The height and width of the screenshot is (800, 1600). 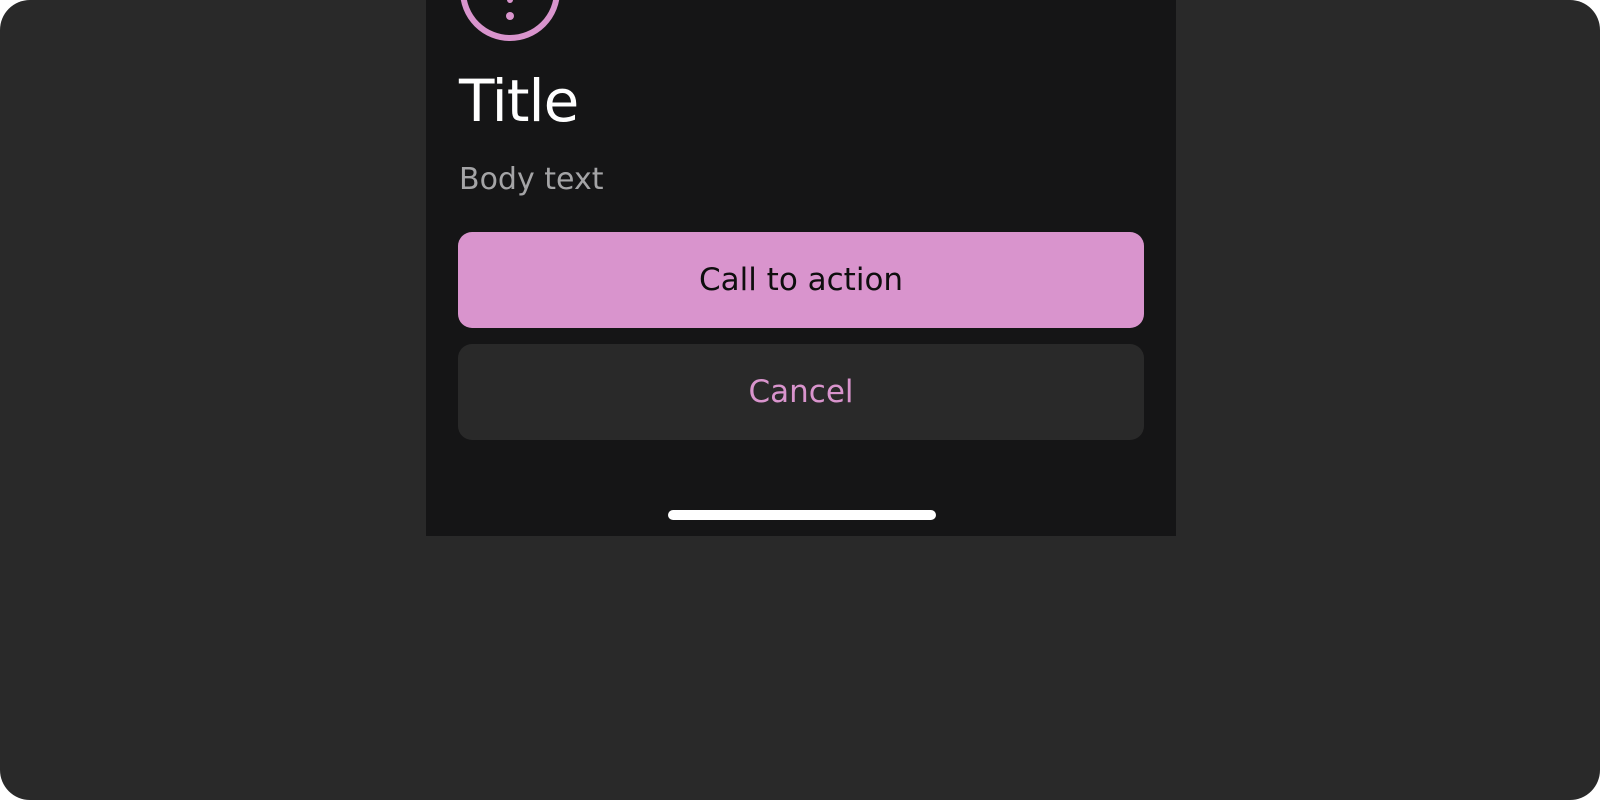 I want to click on call-to-action-button: Call to action, so click(x=801, y=280).